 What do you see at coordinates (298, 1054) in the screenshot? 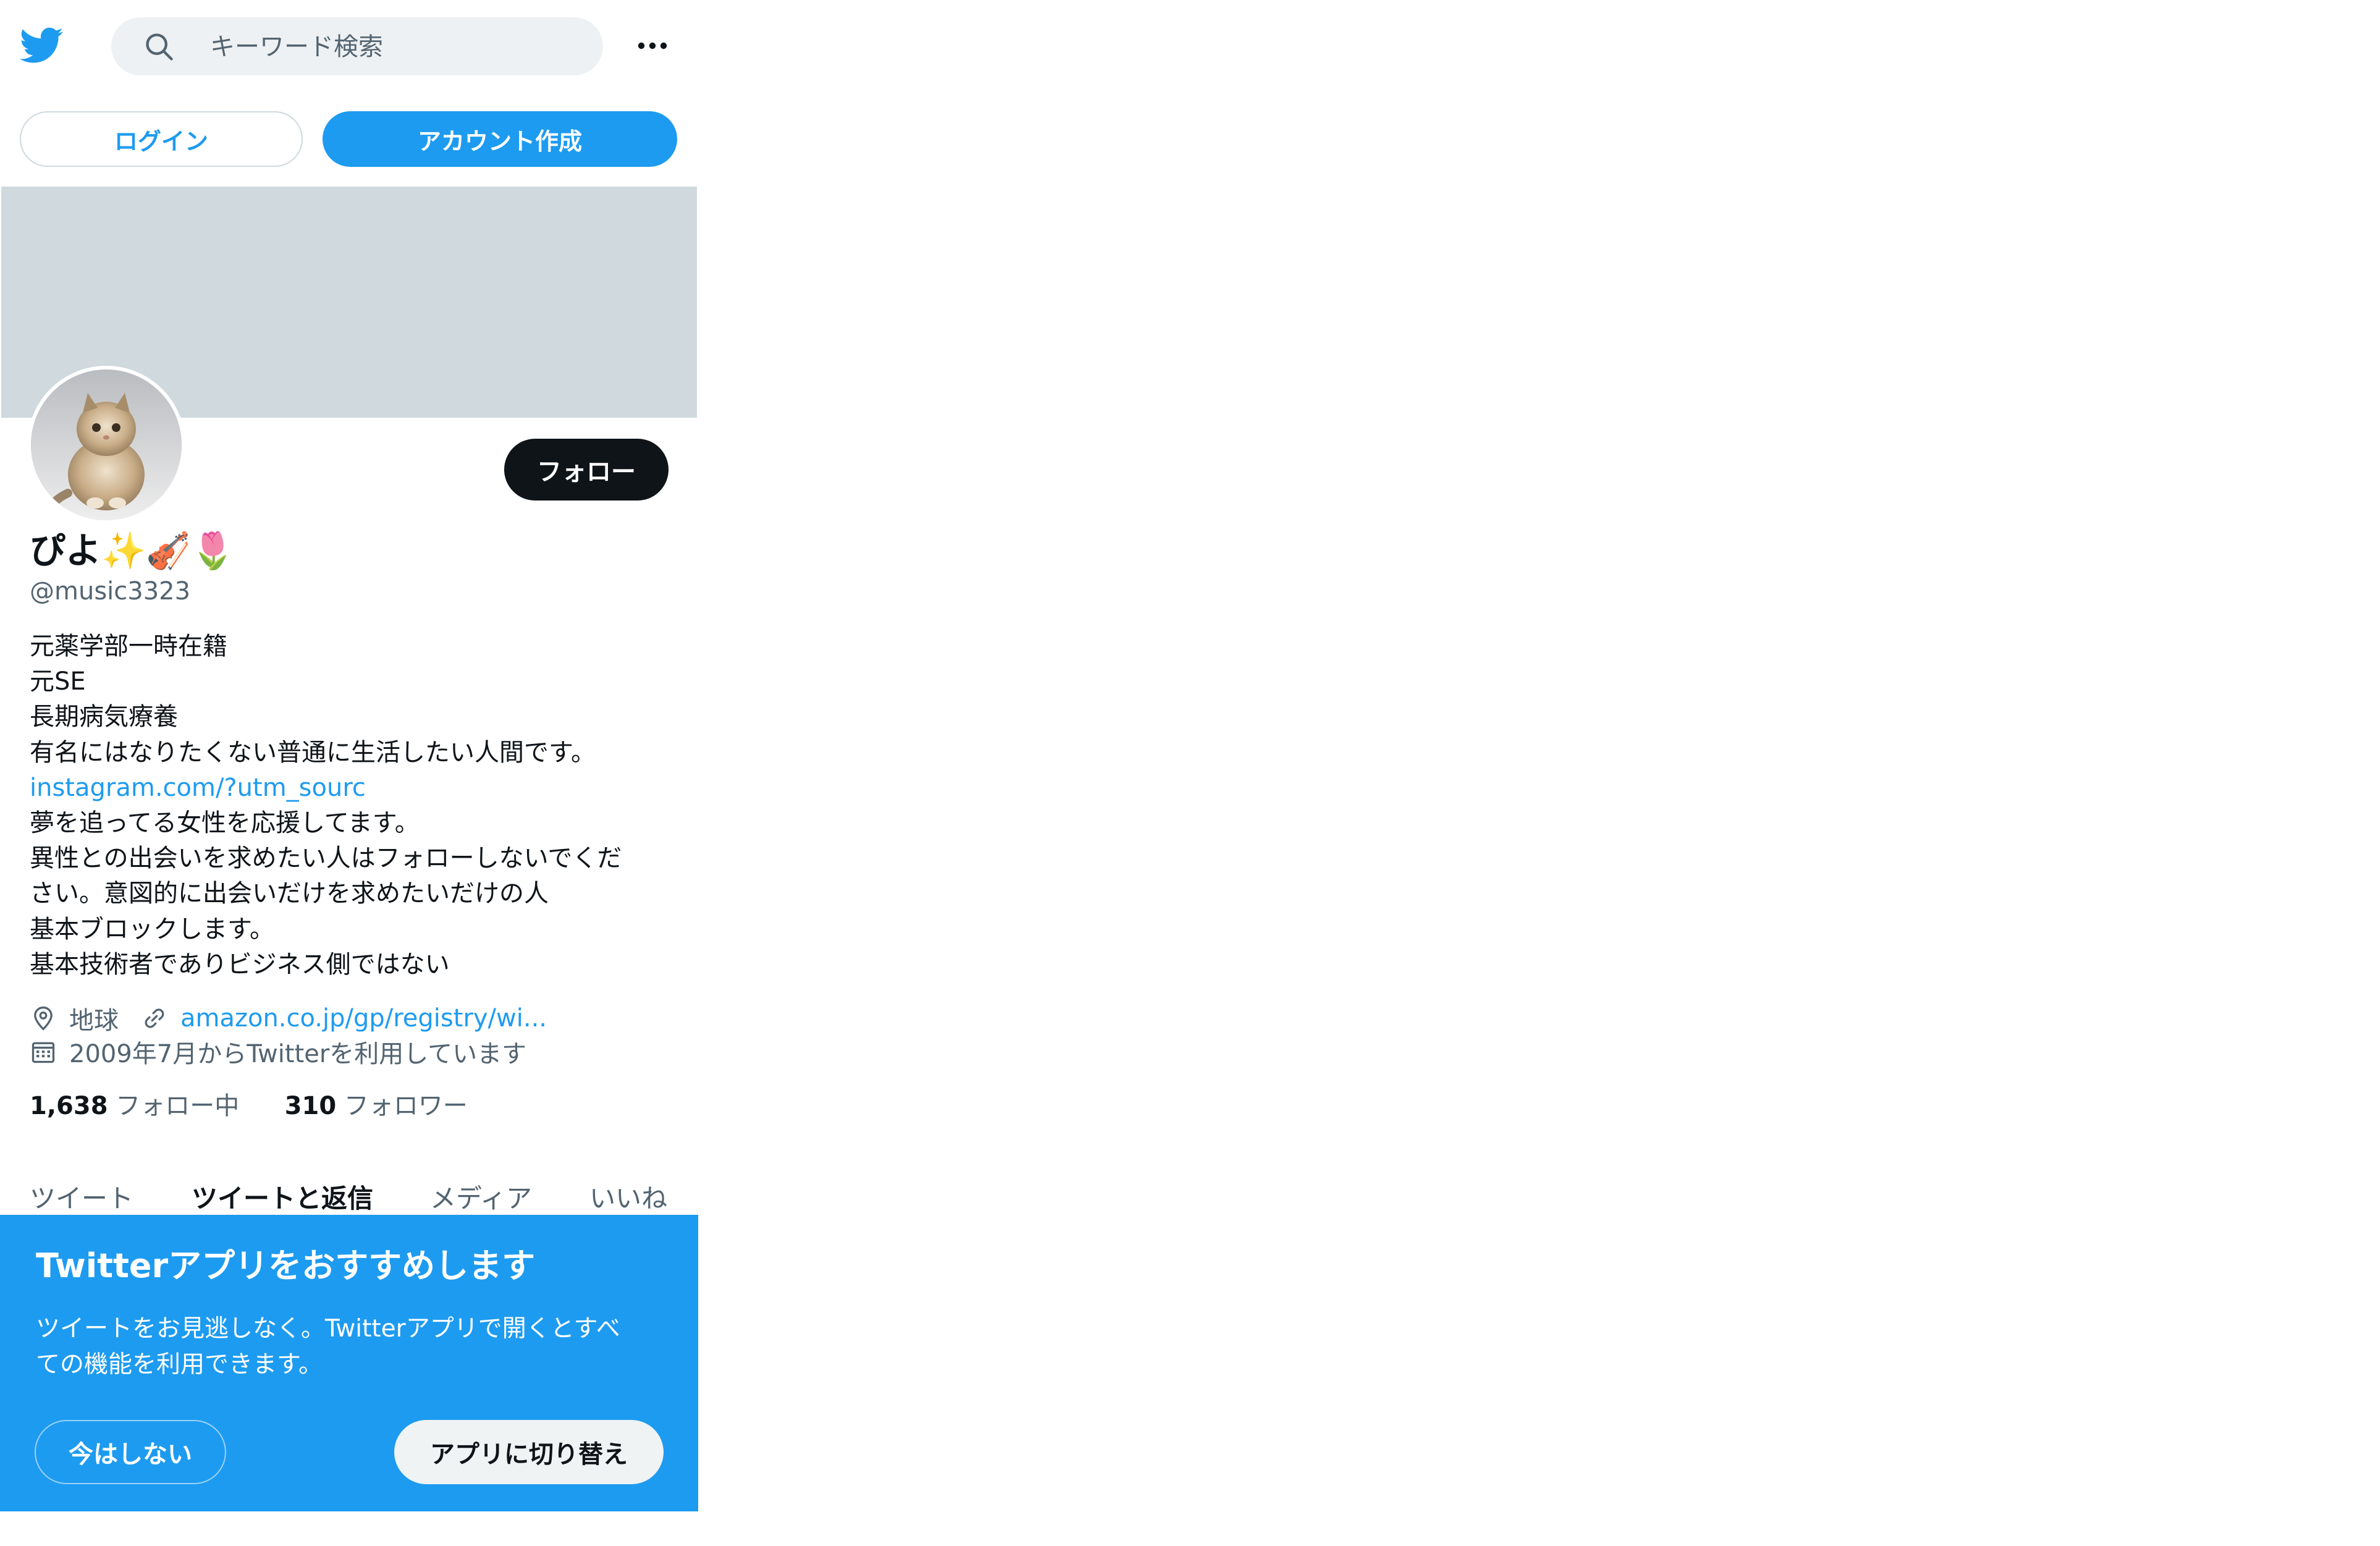
I see `joined-date: 2009年7月からTwitterを利用しています` at bounding box center [298, 1054].